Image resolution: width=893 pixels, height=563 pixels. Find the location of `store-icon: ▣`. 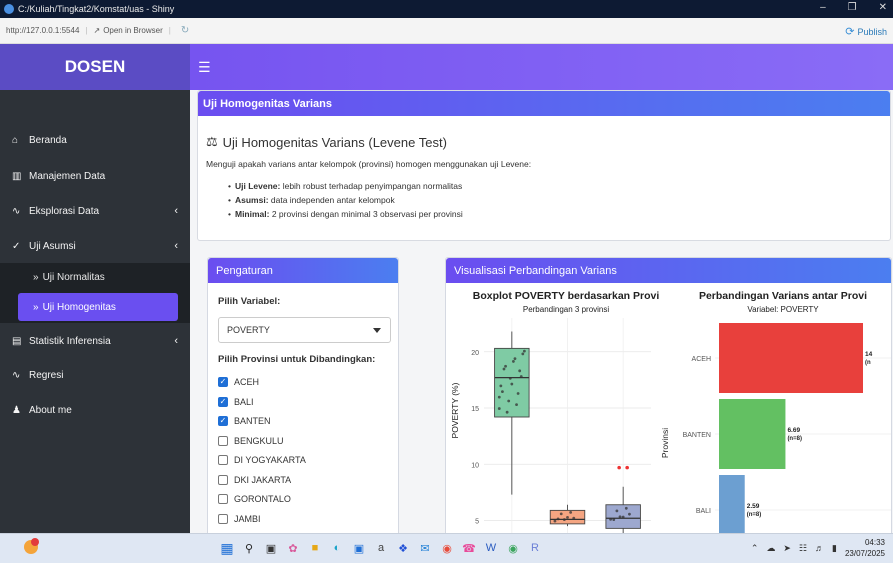

store-icon: ▣ is located at coordinates (359, 548).